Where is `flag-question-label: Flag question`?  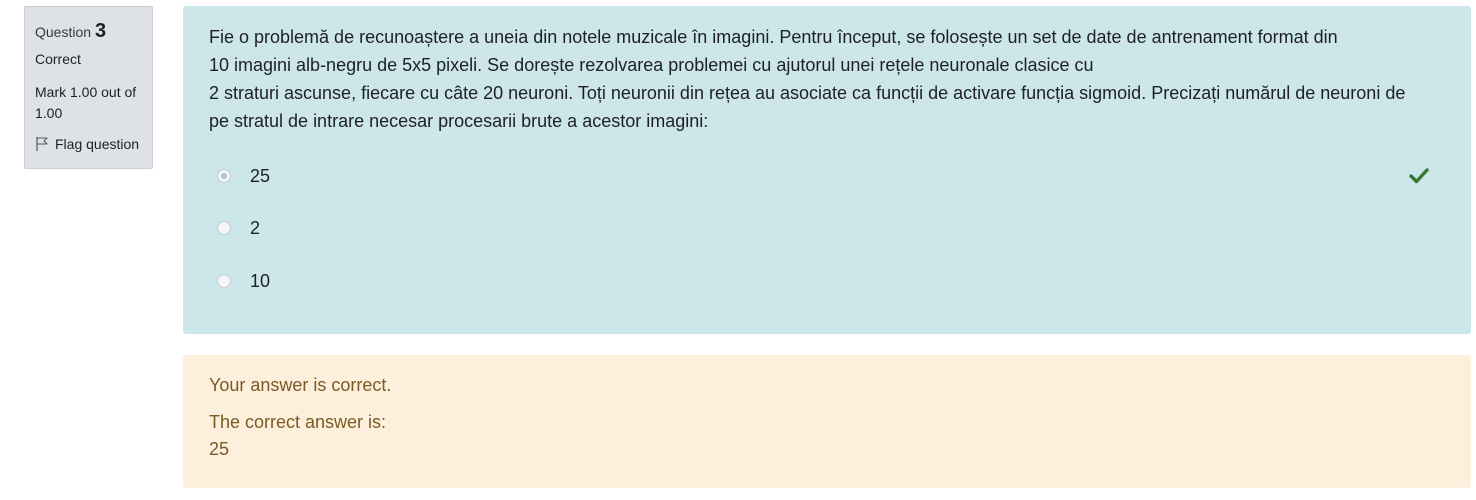 flag-question-label: Flag question is located at coordinates (97, 144).